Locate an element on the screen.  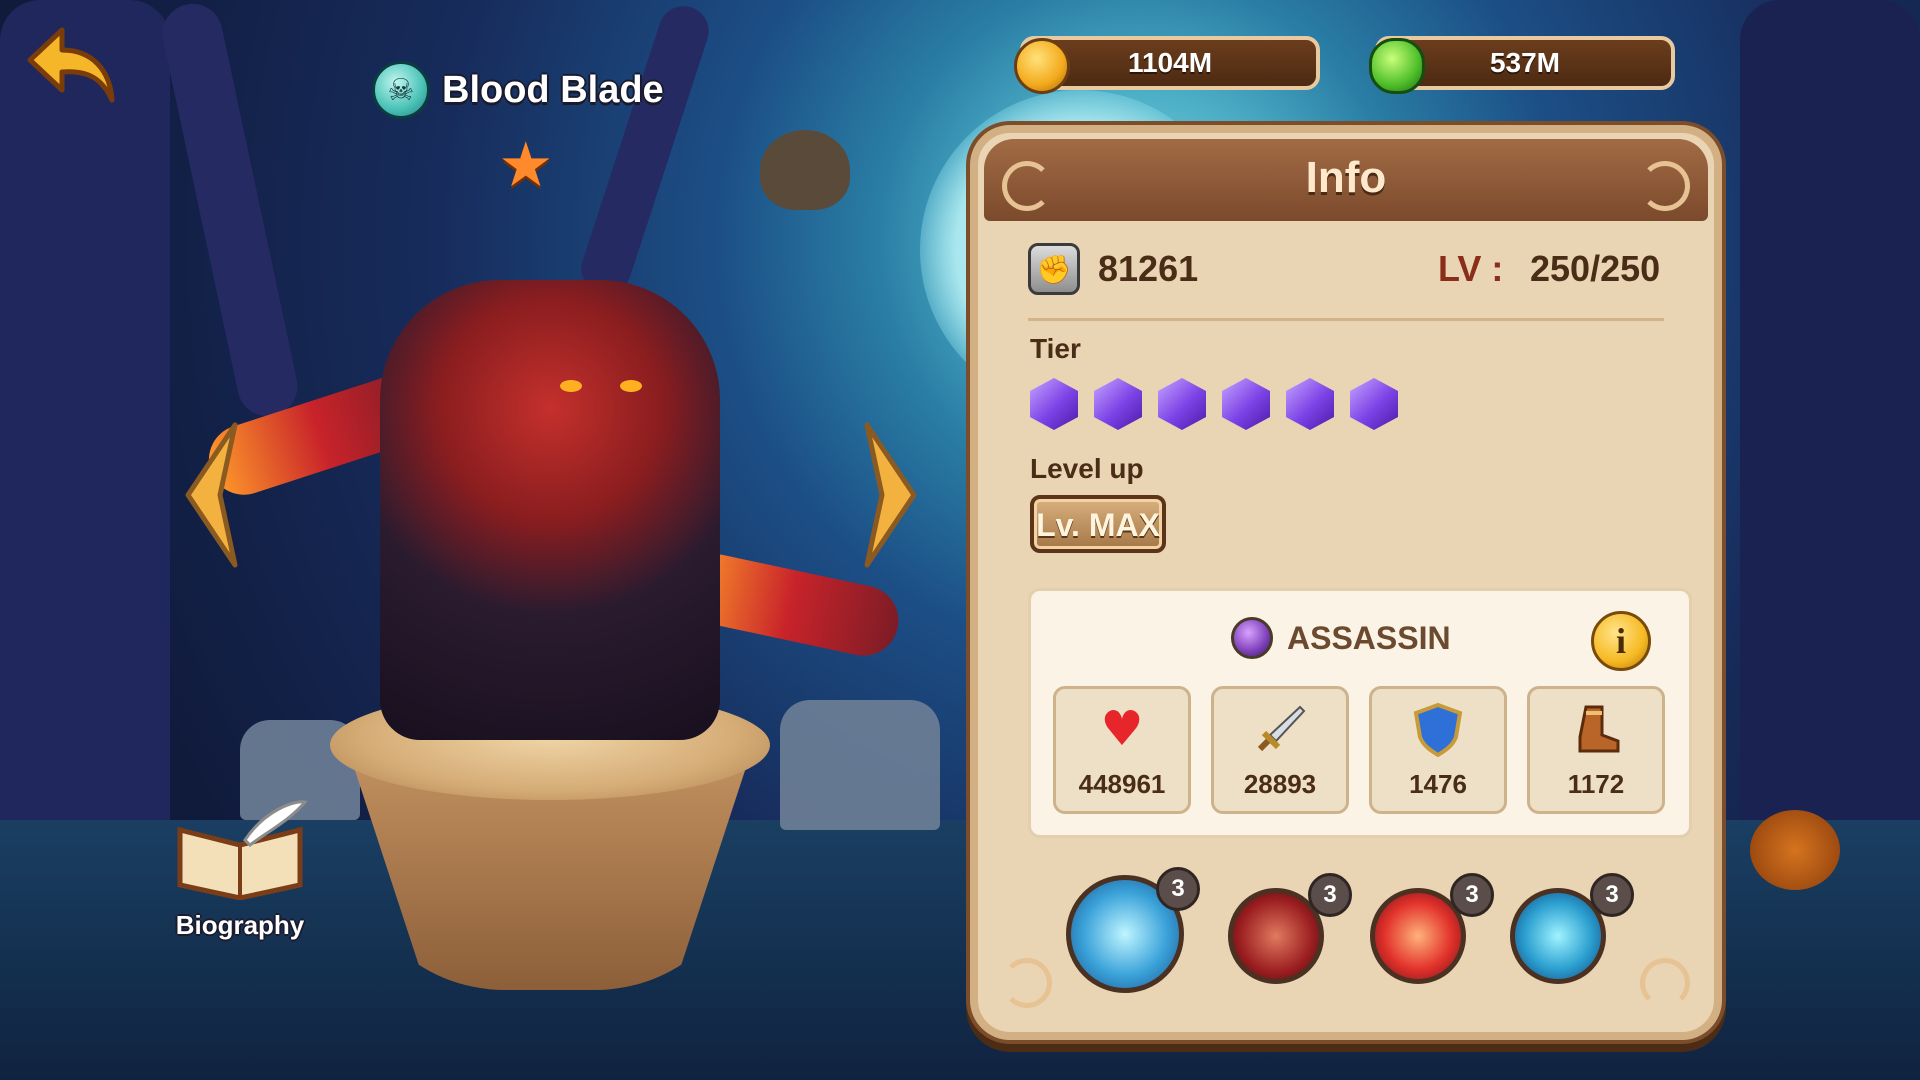
book-quill-icon is located at coordinates (242, 850).